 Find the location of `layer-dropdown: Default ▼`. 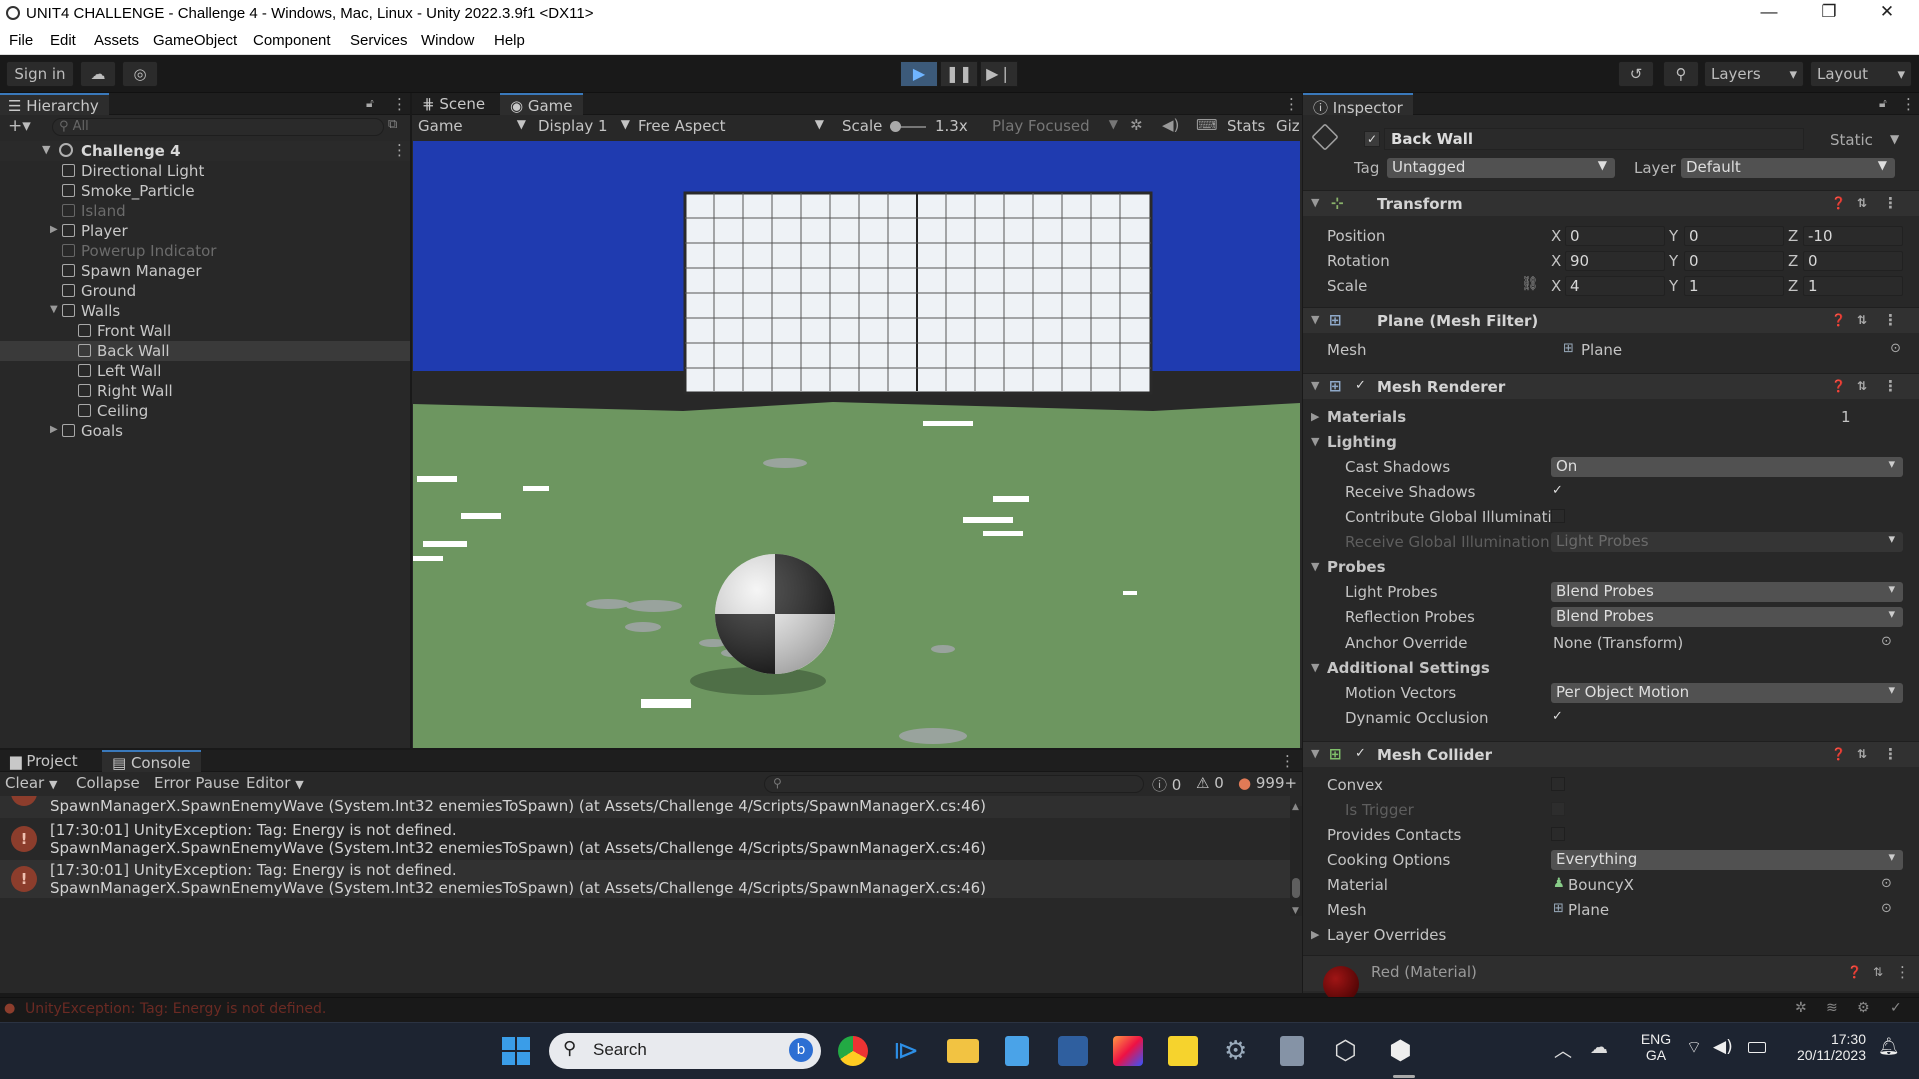

layer-dropdown: Default ▼ is located at coordinates (1788, 168).